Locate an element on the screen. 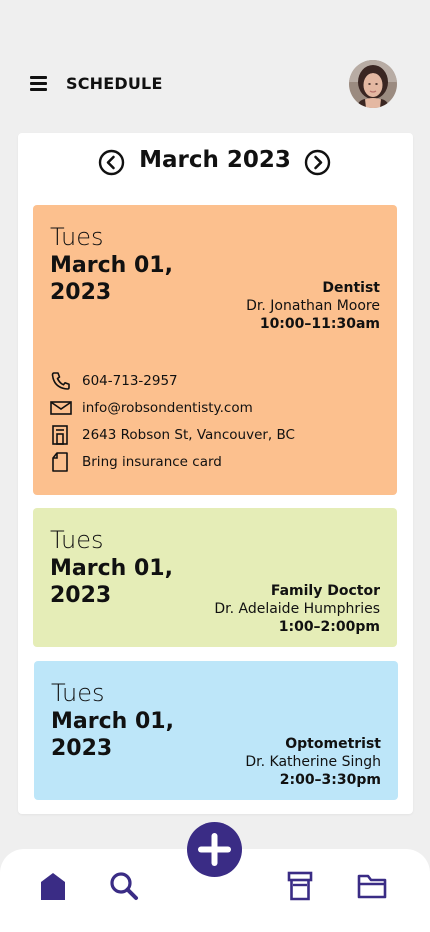  phone-number: 604-713-2957 is located at coordinates (130, 381).